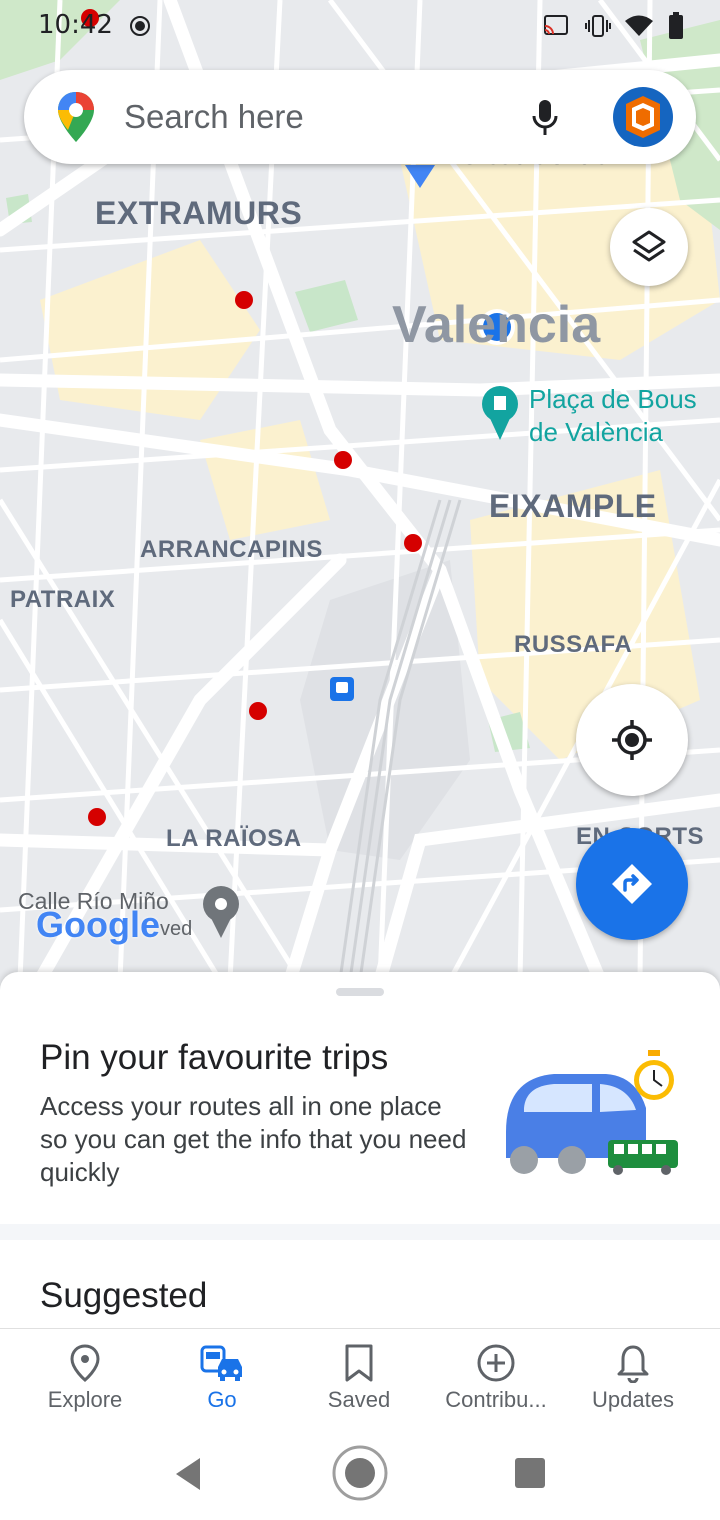  What do you see at coordinates (140, 28) in the screenshot?
I see `location-indicator-icon` at bounding box center [140, 28].